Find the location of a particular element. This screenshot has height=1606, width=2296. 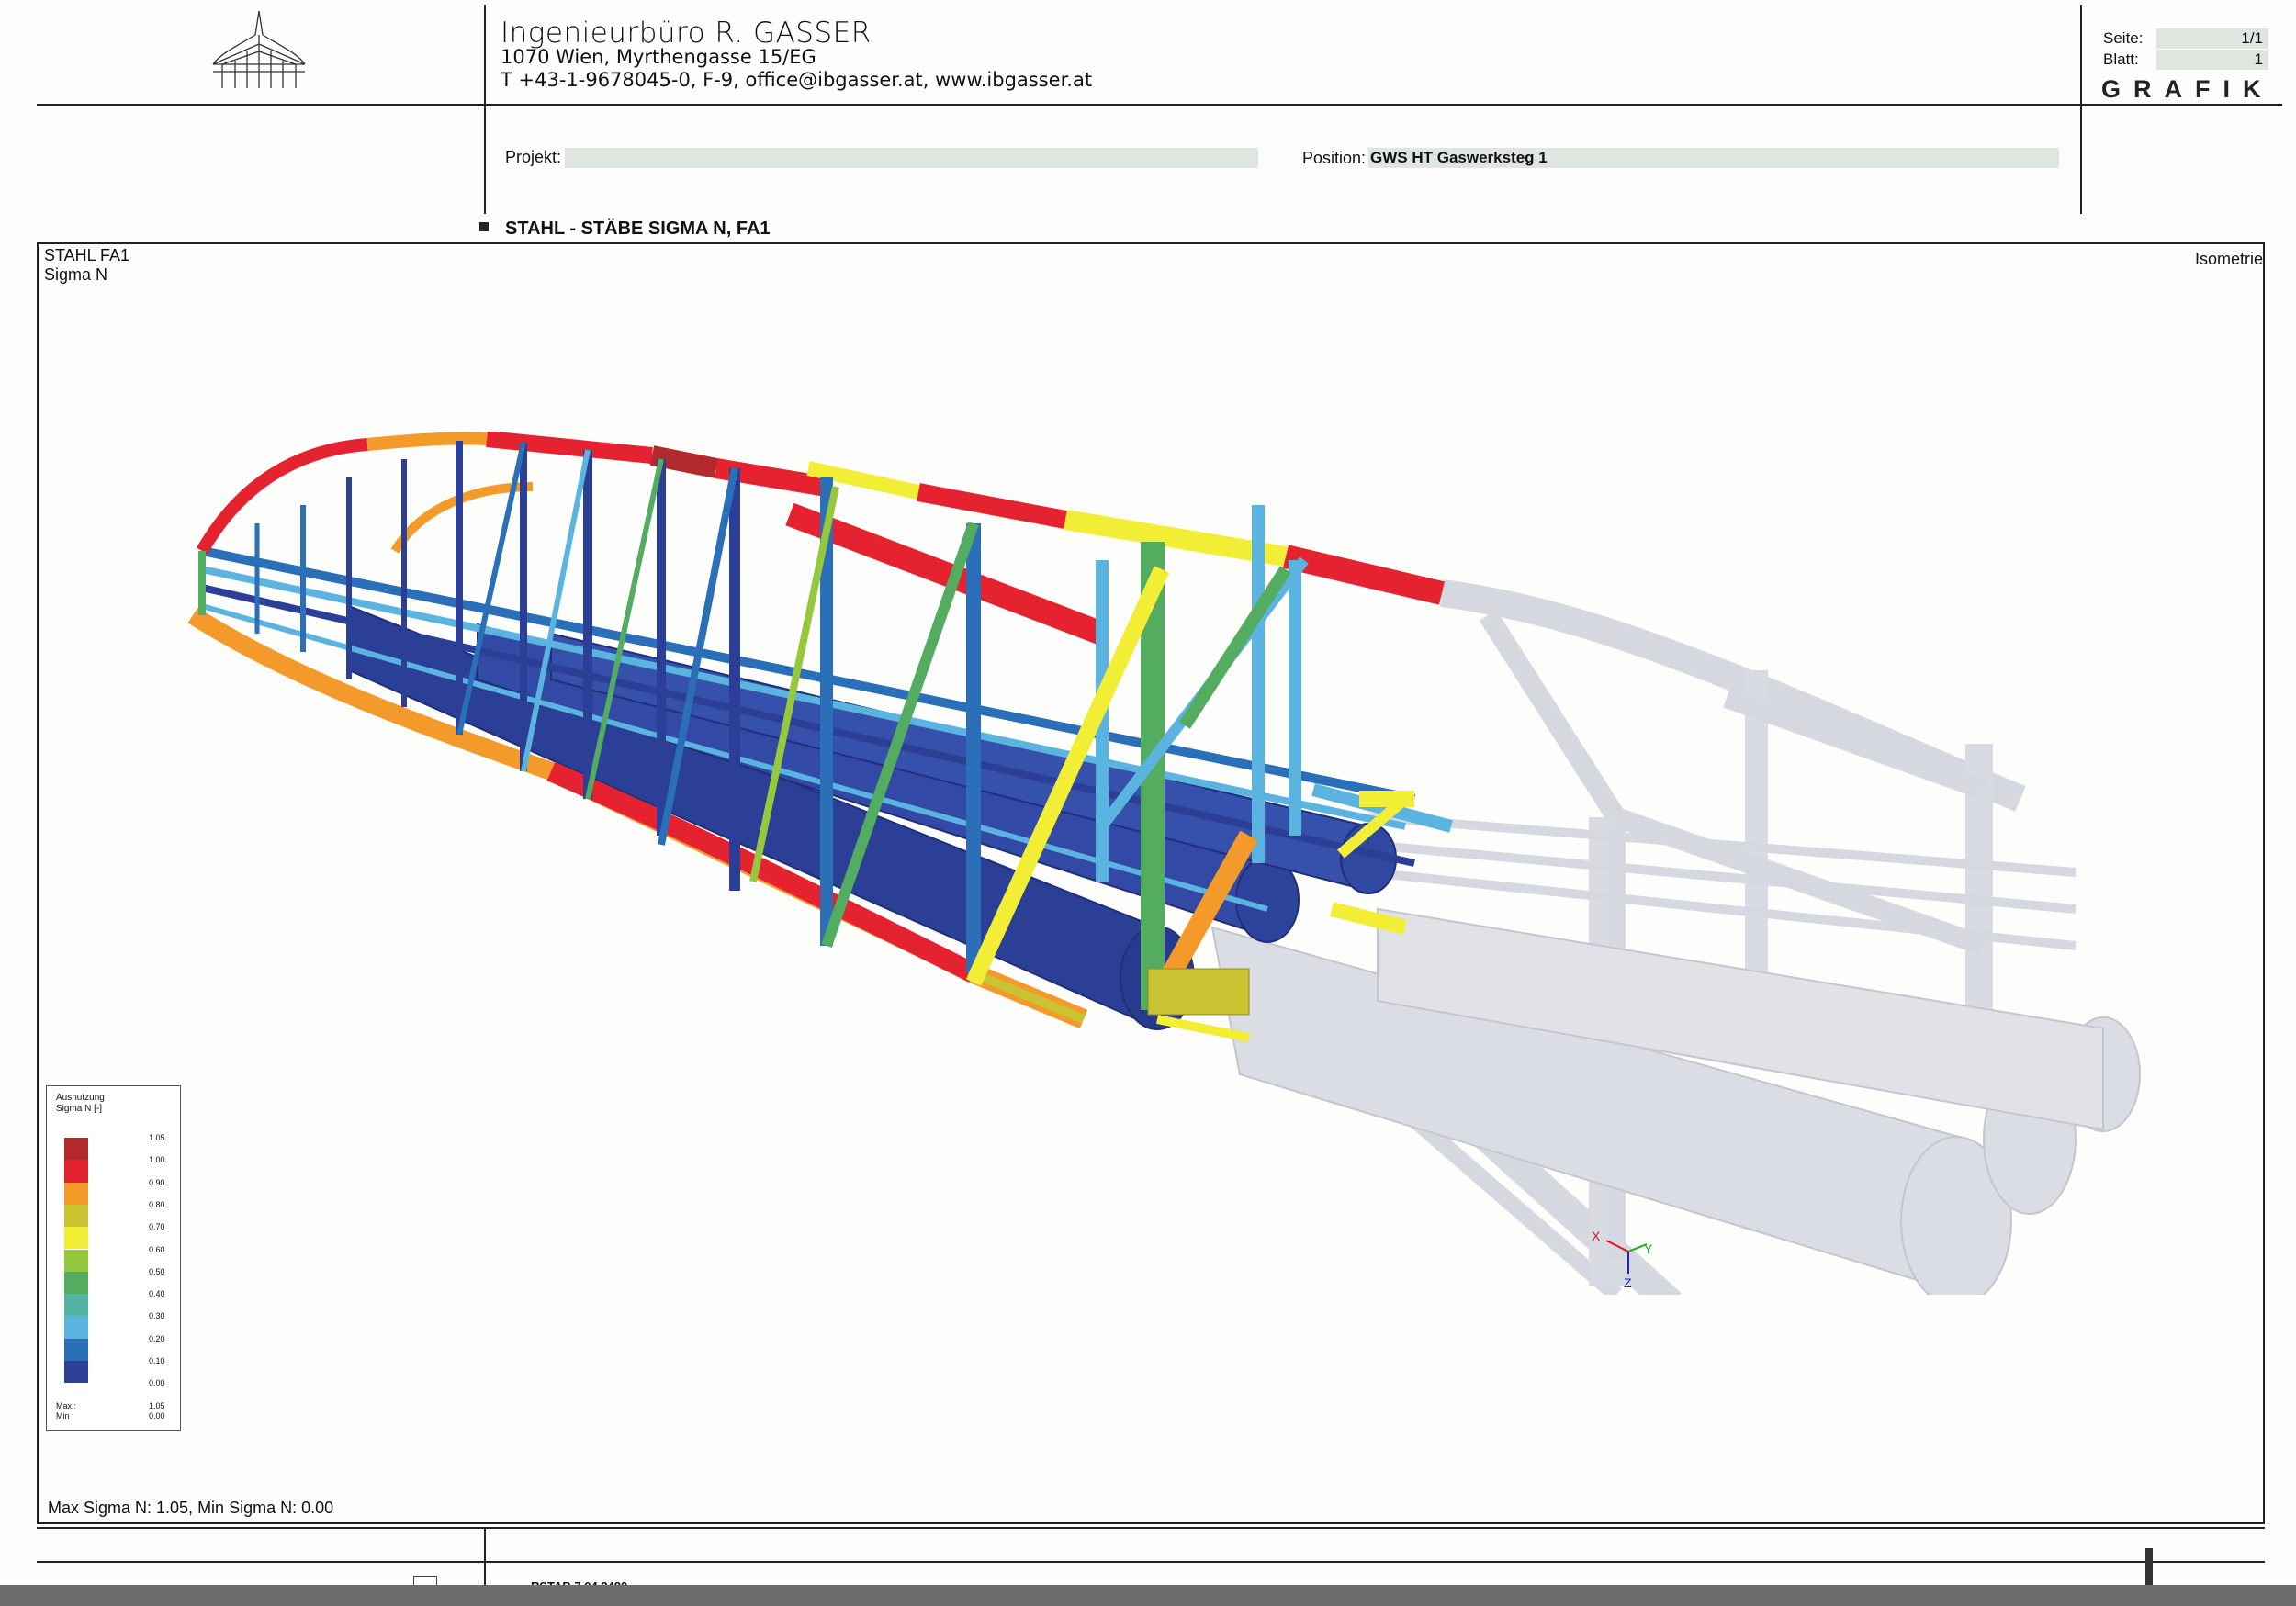

view-label: Isometrie is located at coordinates (2228, 259).